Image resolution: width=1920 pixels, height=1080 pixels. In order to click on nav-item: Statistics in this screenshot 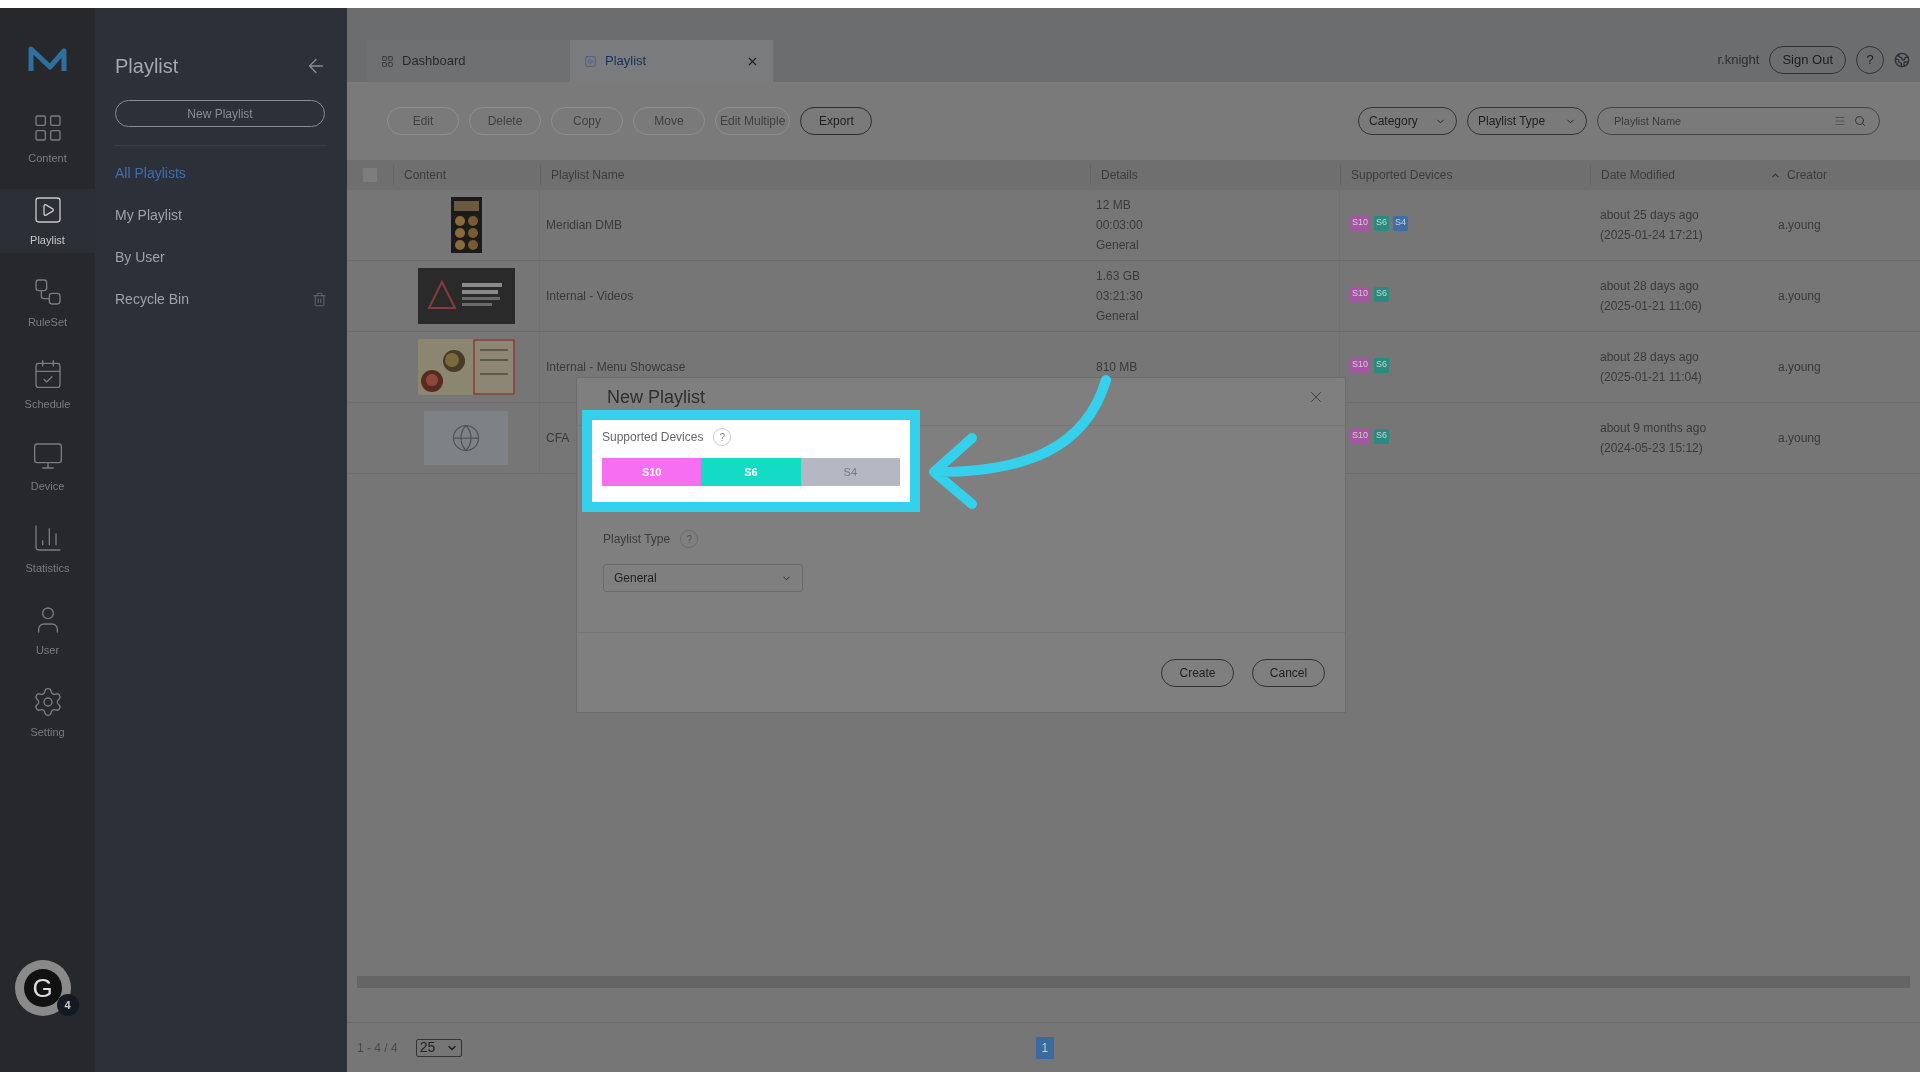, I will do `click(47, 549)`.